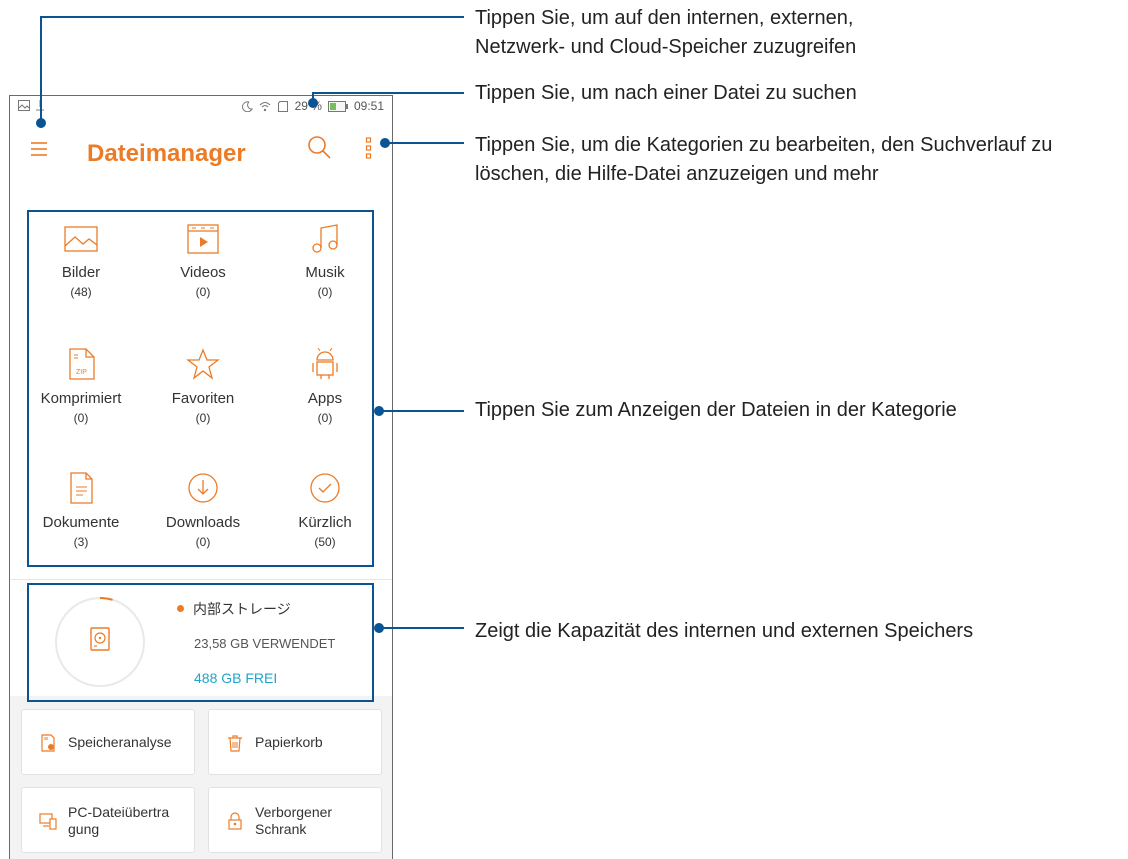 Image resolution: width=1128 pixels, height=859 pixels. I want to click on tool-label-line: PC-Dateiübertra gung, so click(119, 820).